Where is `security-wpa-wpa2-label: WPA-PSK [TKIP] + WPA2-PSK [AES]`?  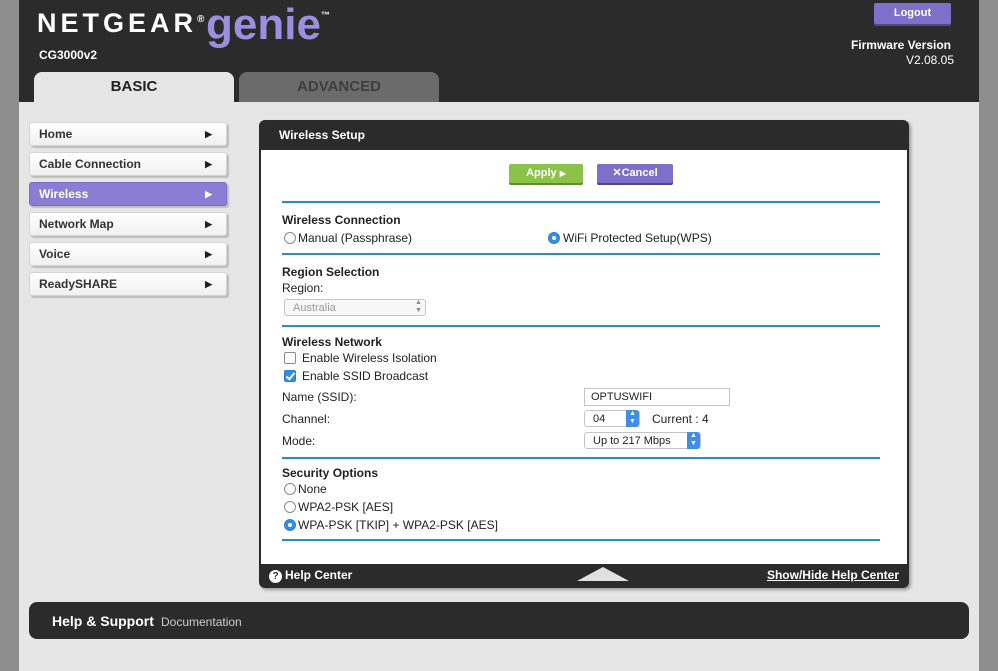 security-wpa-wpa2-label: WPA-PSK [TKIP] + WPA2-PSK [AES] is located at coordinates (398, 525).